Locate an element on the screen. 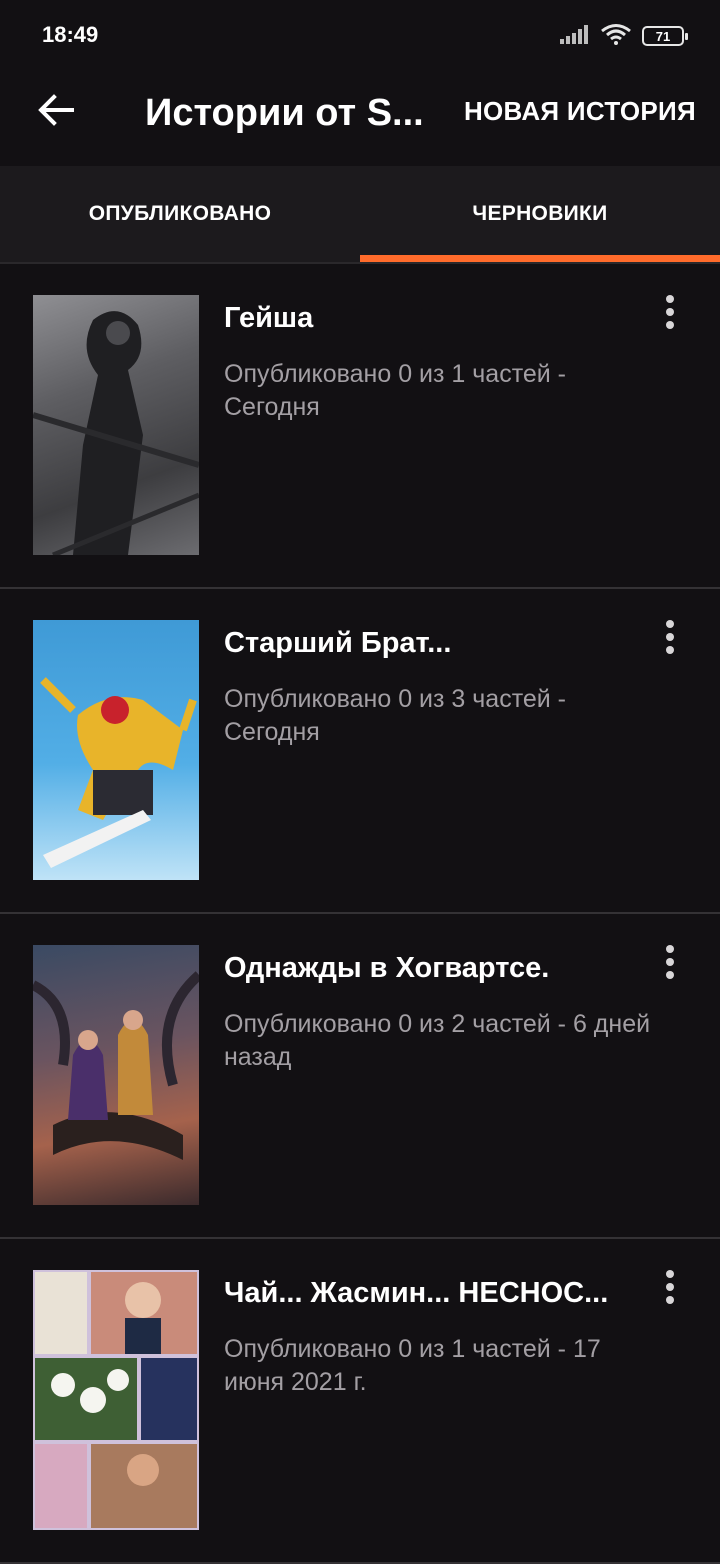  tab-drafts: ЧЕРНОВИКИ is located at coordinates (540, 214).